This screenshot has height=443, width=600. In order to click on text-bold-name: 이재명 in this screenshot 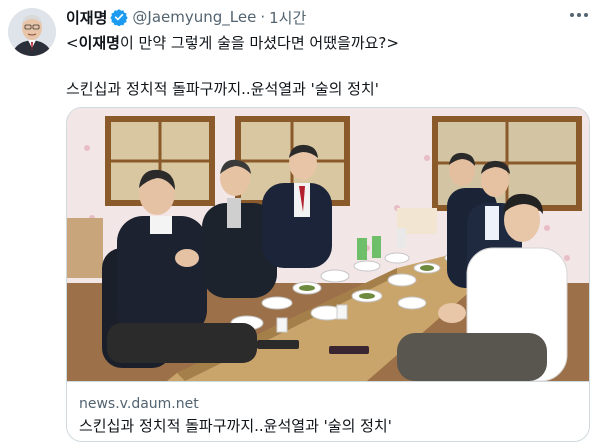, I will do `click(99, 43)`.